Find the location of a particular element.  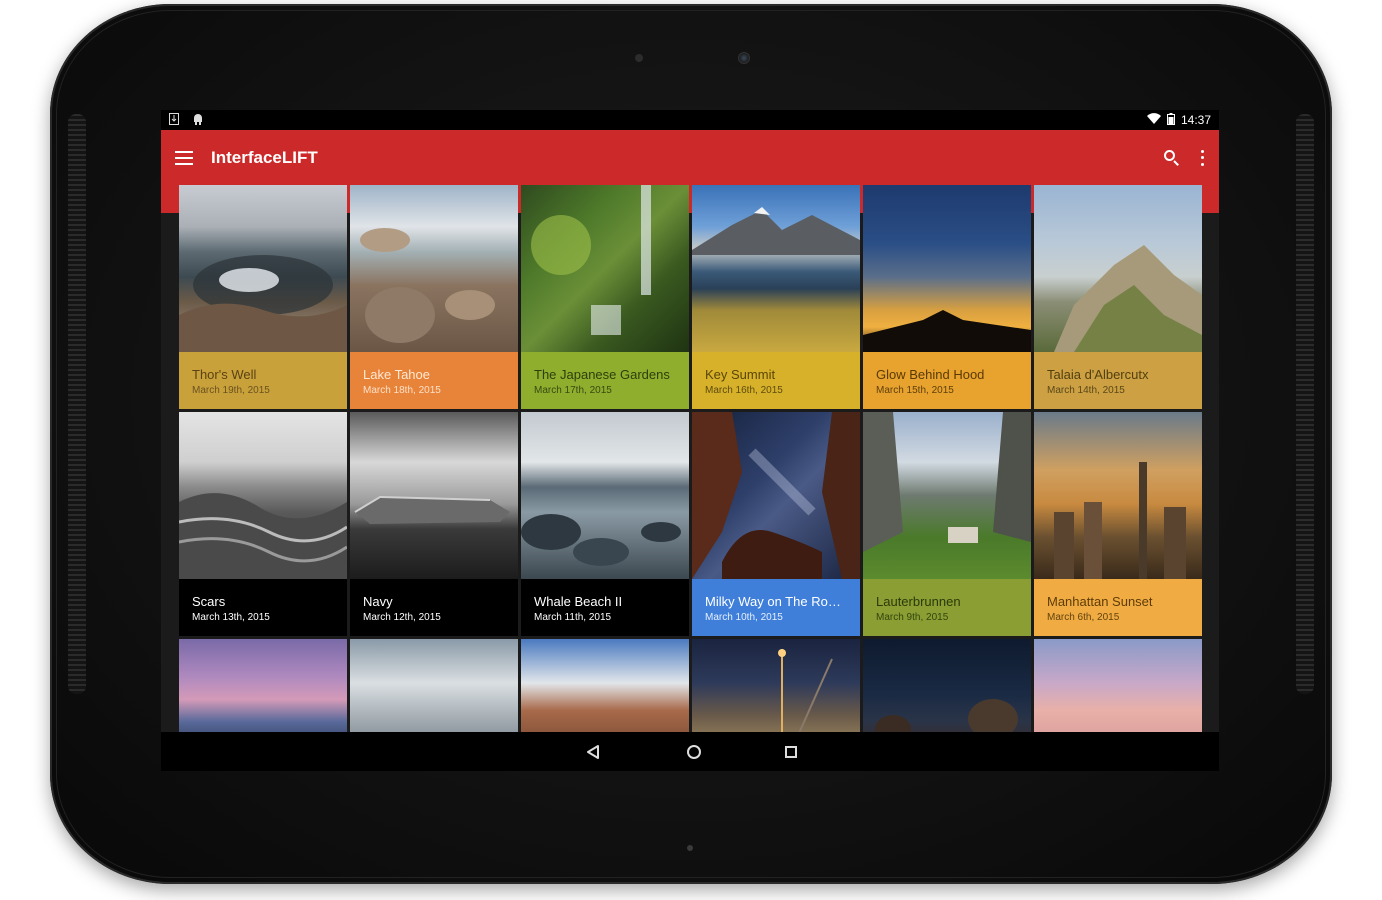

wallpaper-caption: The Japanese Gardens March 17th, 2015 is located at coordinates (605, 380).